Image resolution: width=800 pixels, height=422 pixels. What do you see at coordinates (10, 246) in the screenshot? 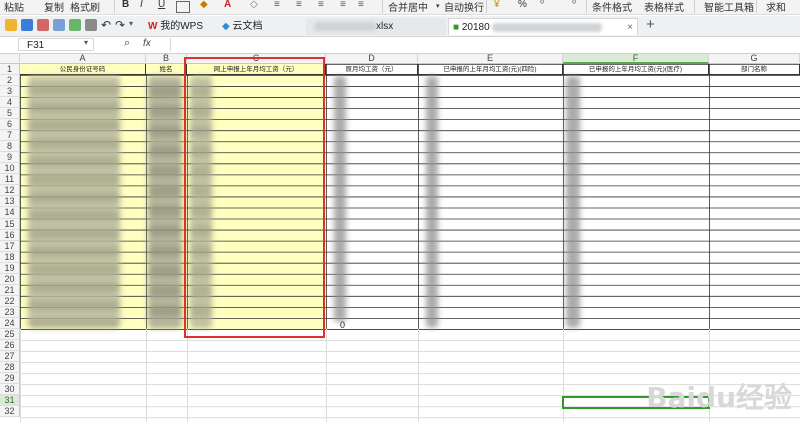
I see `row-header-17: 17` at bounding box center [10, 246].